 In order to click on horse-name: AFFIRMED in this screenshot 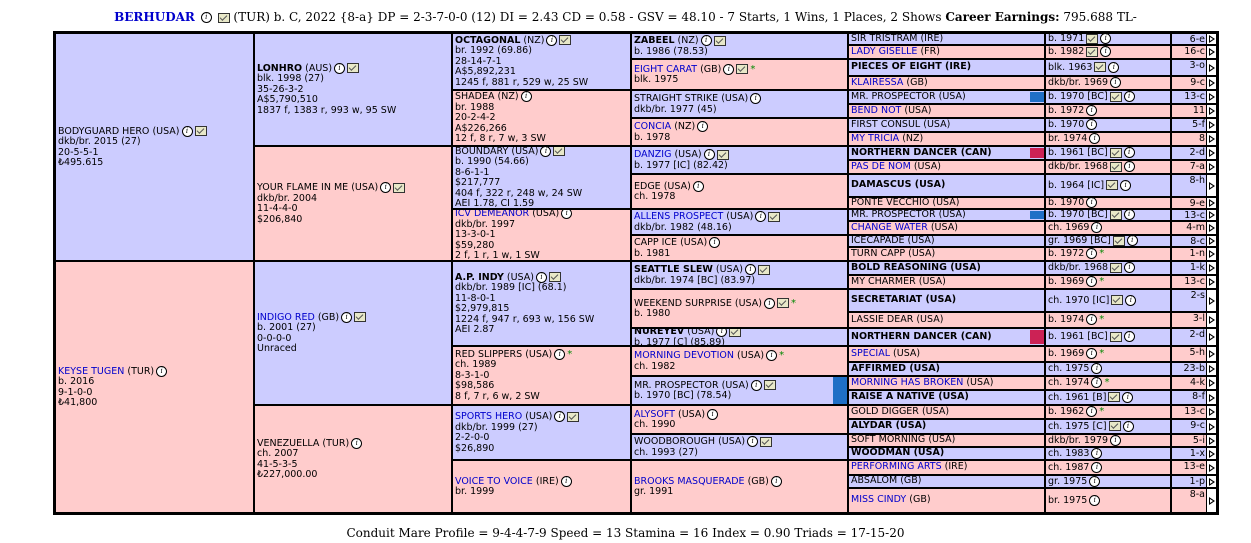, I will do `click(878, 368)`.